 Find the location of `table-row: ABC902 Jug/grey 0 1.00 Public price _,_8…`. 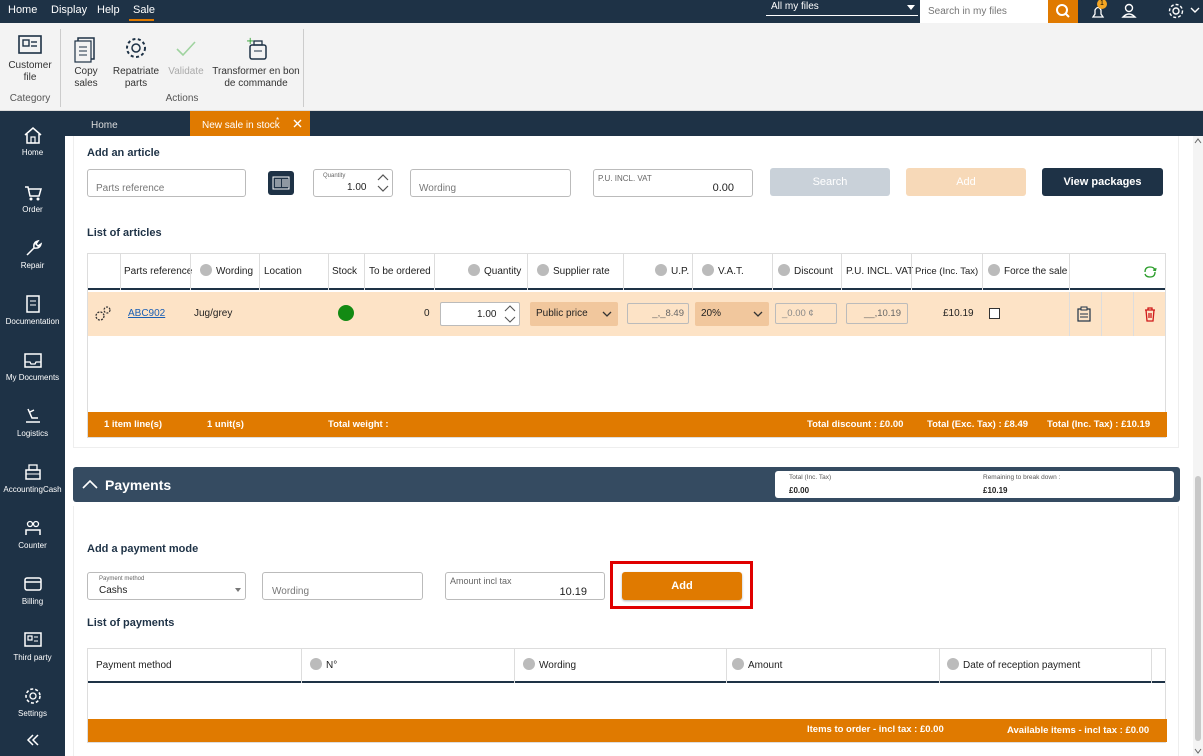

table-row: ABC902 Jug/grey 0 1.00 Public price _,_8… is located at coordinates (626, 314).